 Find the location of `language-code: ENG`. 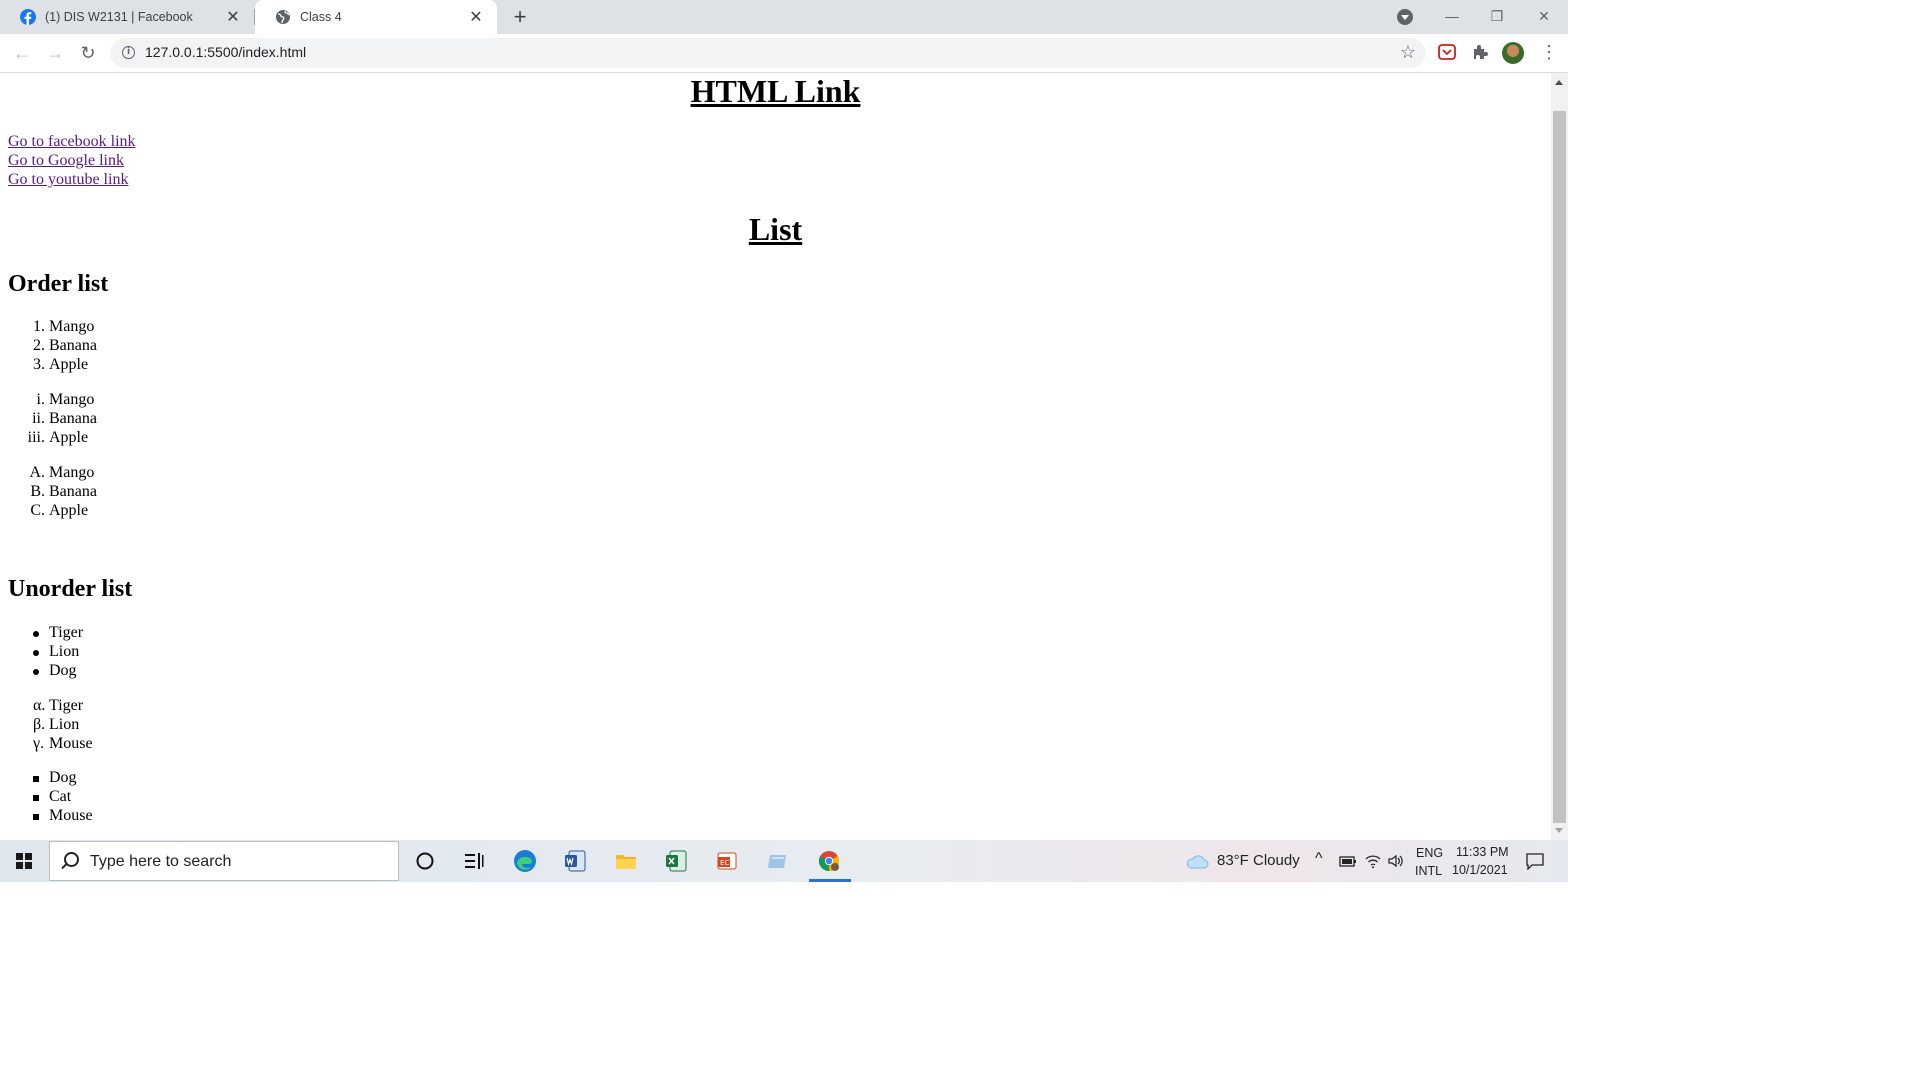

language-code: ENG is located at coordinates (1429, 853).